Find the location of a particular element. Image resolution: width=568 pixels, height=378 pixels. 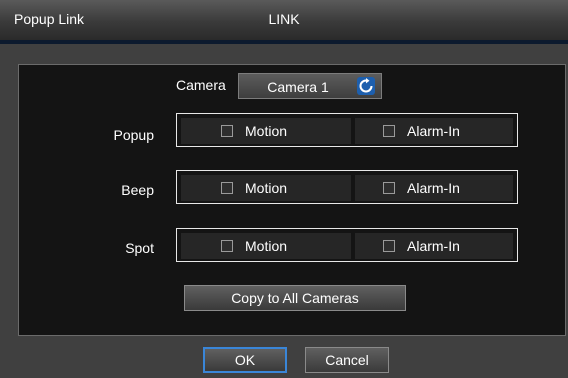

beep-motion-checkbox is located at coordinates (227, 188).